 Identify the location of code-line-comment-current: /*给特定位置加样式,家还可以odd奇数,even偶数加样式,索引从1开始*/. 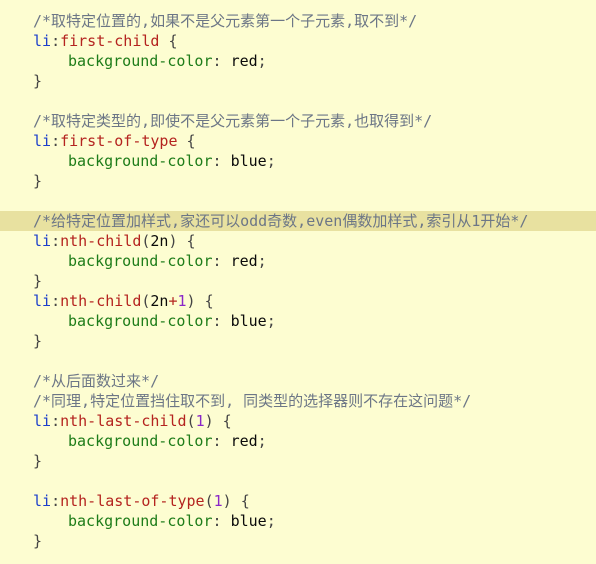
(298, 221).